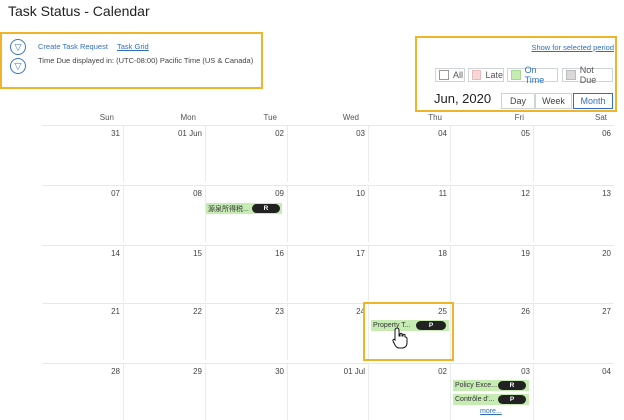  What do you see at coordinates (18, 66) in the screenshot?
I see `filter-icon-2: ▽` at bounding box center [18, 66].